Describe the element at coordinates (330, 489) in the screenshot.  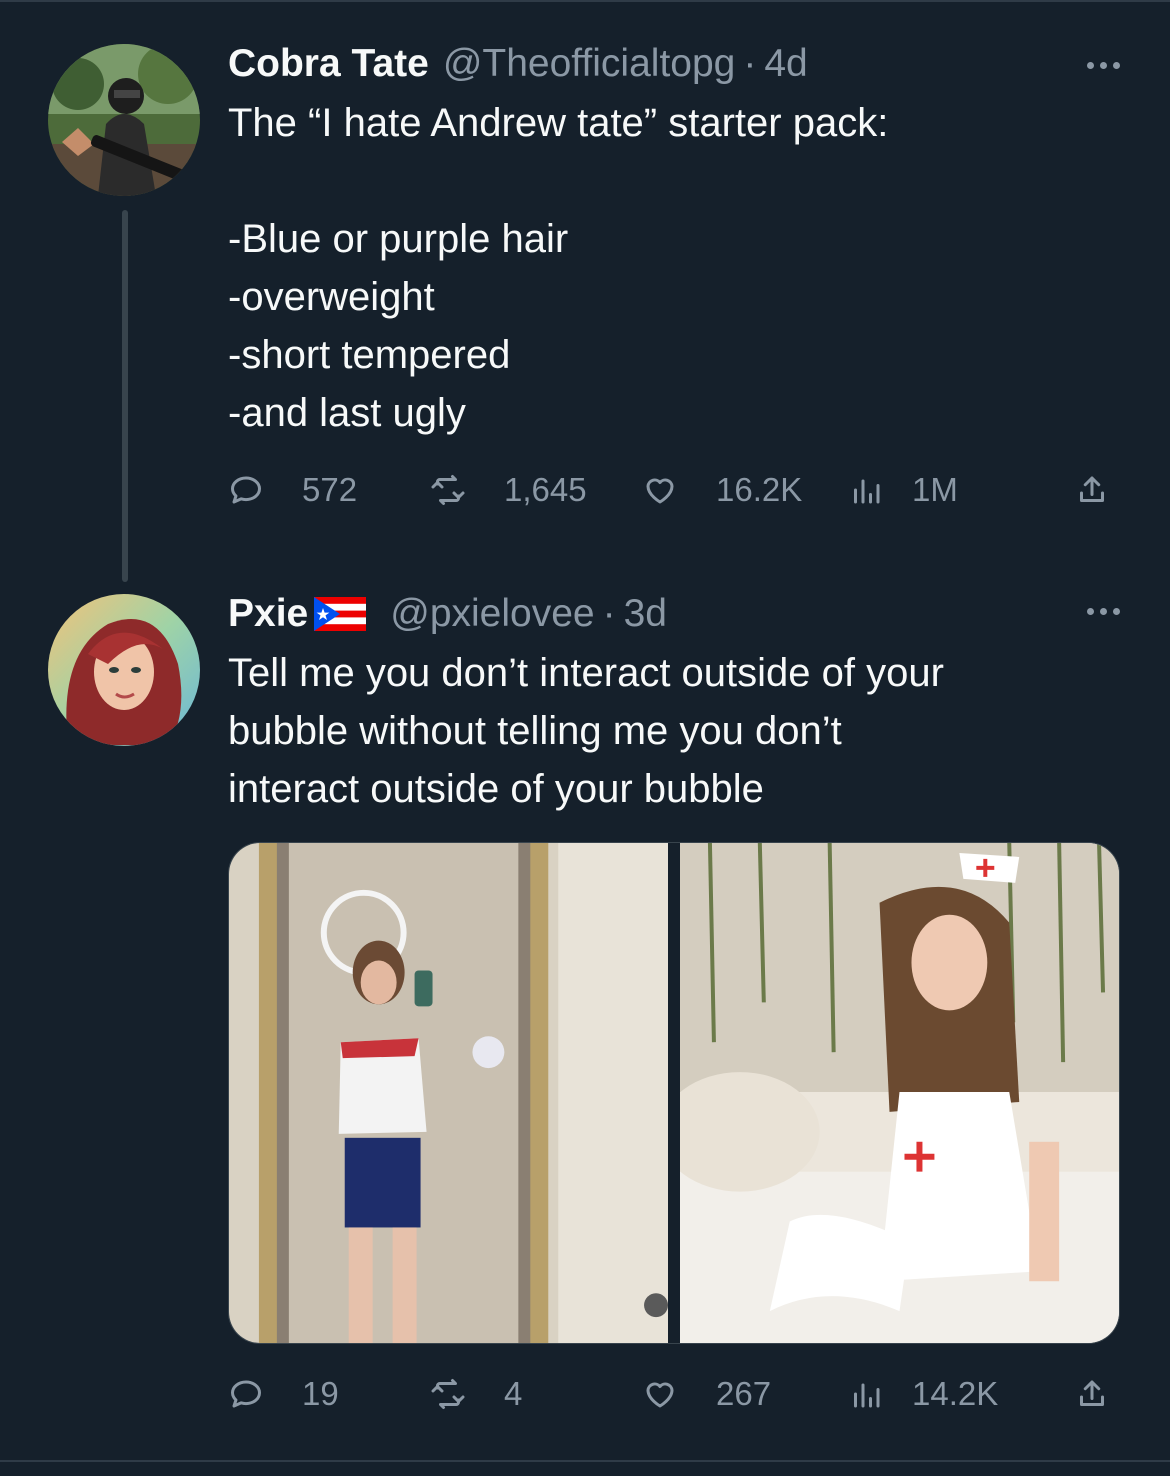
I see `reply-count: 572` at that location.